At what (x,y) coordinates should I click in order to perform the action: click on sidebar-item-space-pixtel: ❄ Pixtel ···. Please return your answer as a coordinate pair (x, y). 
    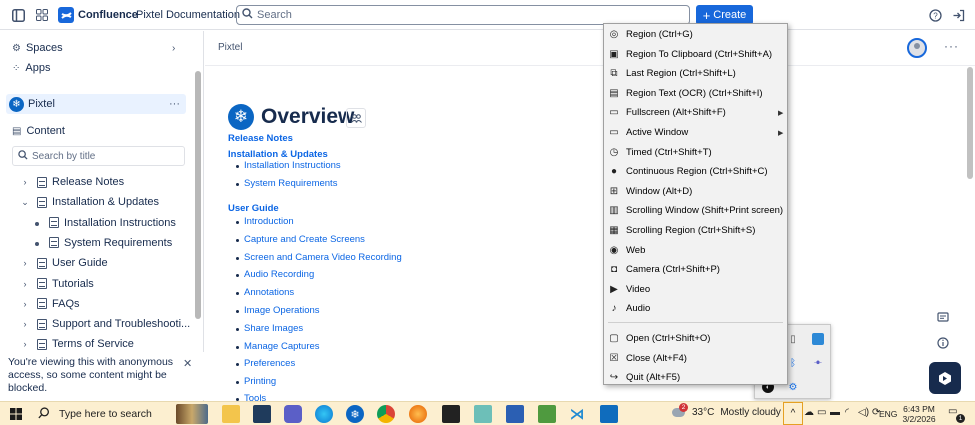
    Looking at the image, I should click on (96, 104).